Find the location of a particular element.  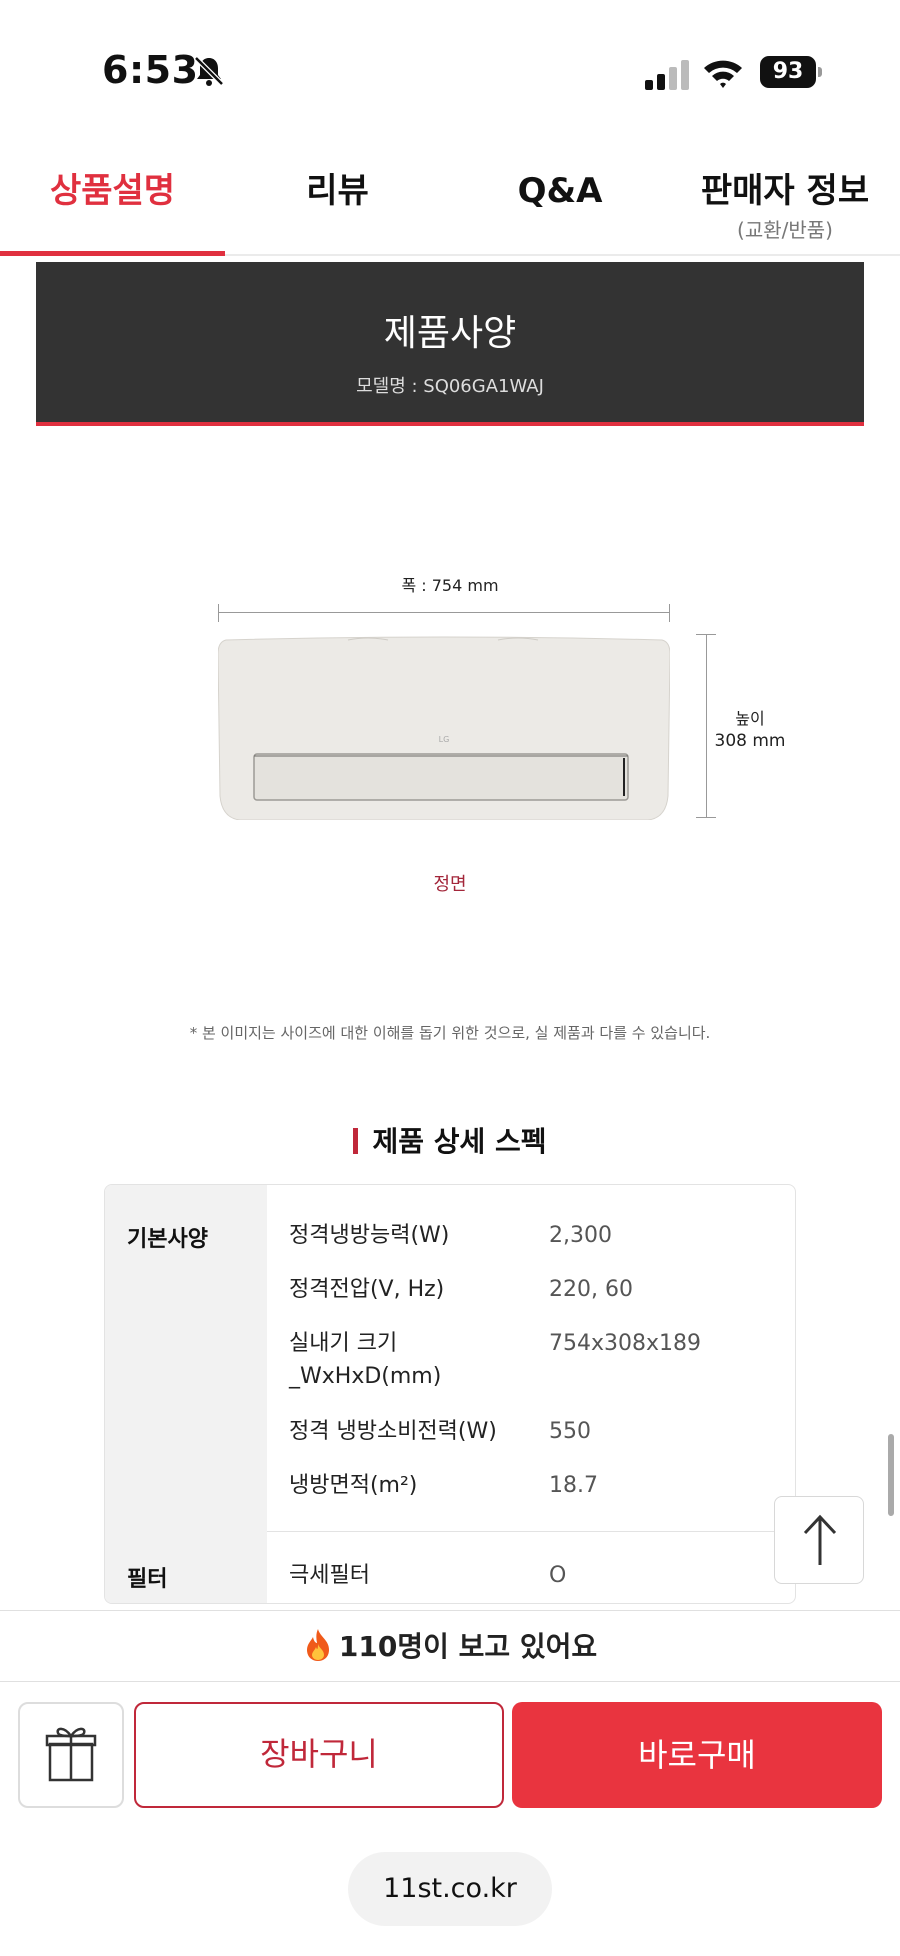

tab-qna: Q&A is located at coordinates (560, 208).